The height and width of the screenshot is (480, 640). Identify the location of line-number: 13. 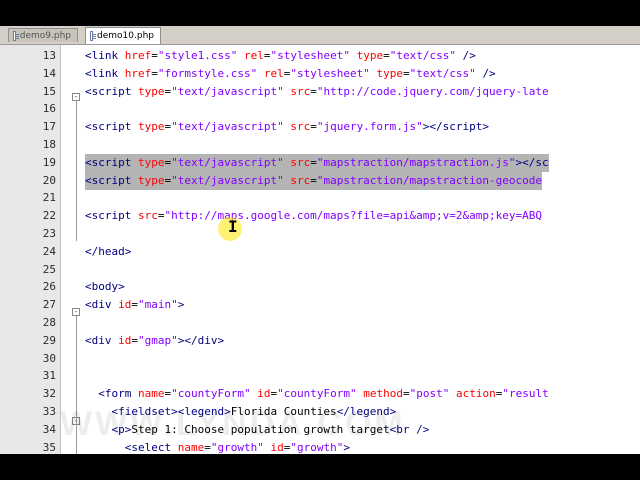
(49, 55).